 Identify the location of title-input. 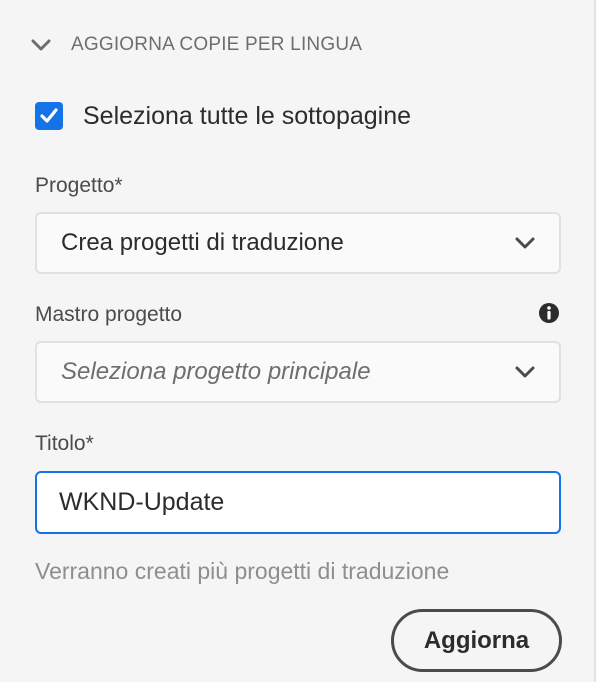
(298, 502).